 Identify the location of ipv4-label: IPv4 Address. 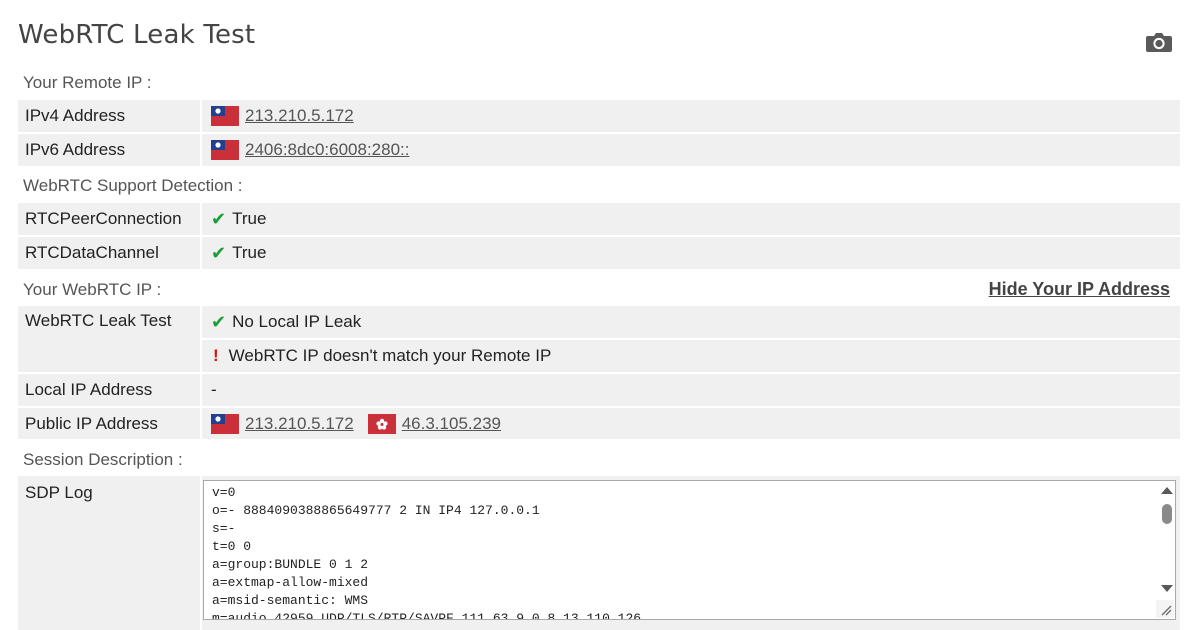
(75, 115).